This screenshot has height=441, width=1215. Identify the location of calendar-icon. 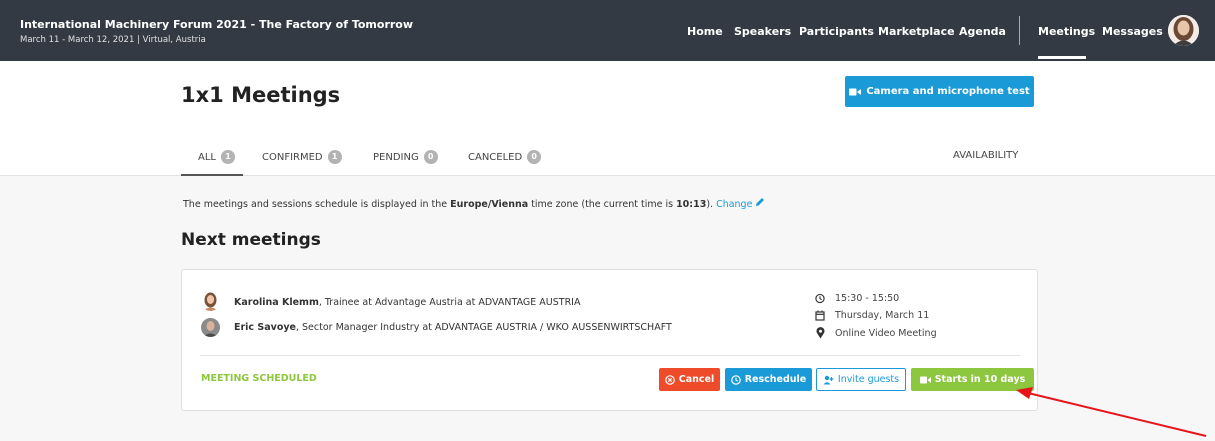
(820, 315).